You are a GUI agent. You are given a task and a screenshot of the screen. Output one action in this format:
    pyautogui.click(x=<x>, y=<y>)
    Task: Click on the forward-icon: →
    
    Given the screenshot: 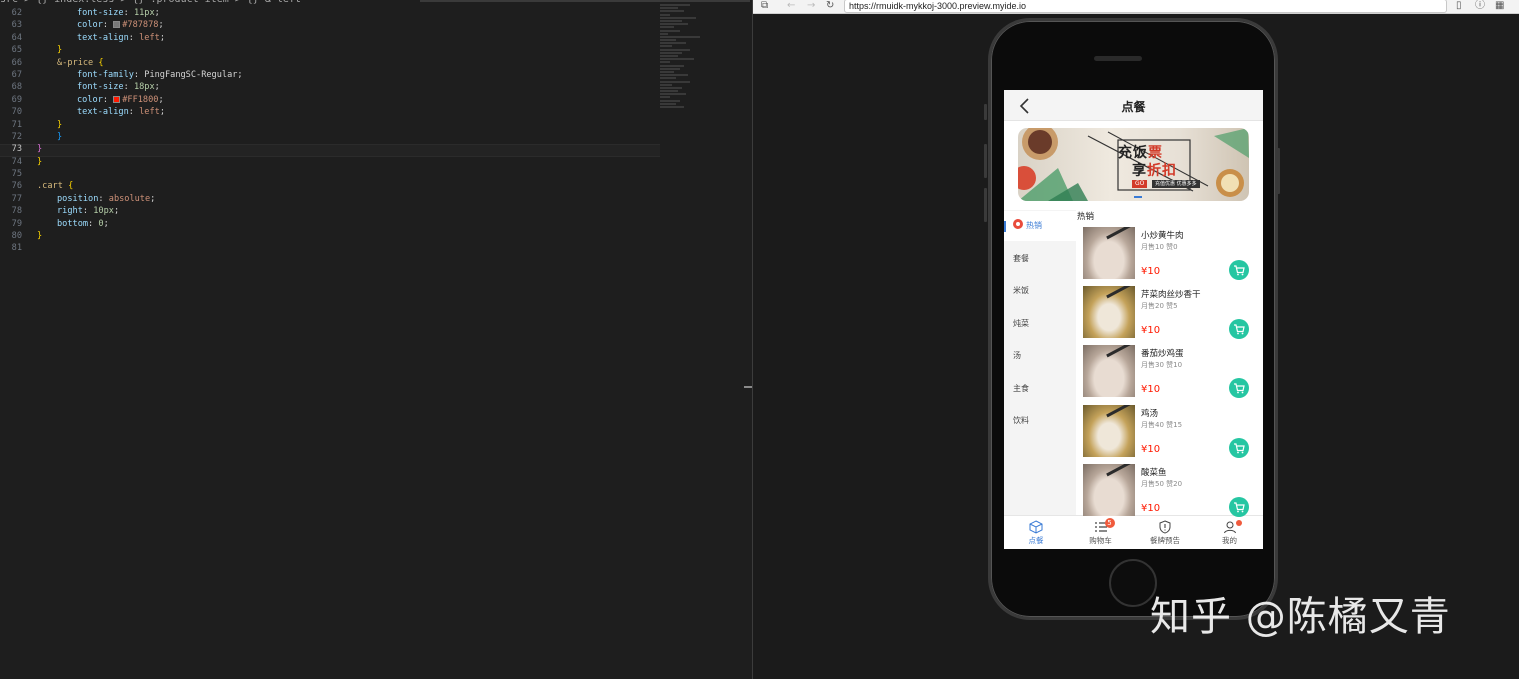 What is the action you would take?
    pyautogui.click(x=811, y=6)
    